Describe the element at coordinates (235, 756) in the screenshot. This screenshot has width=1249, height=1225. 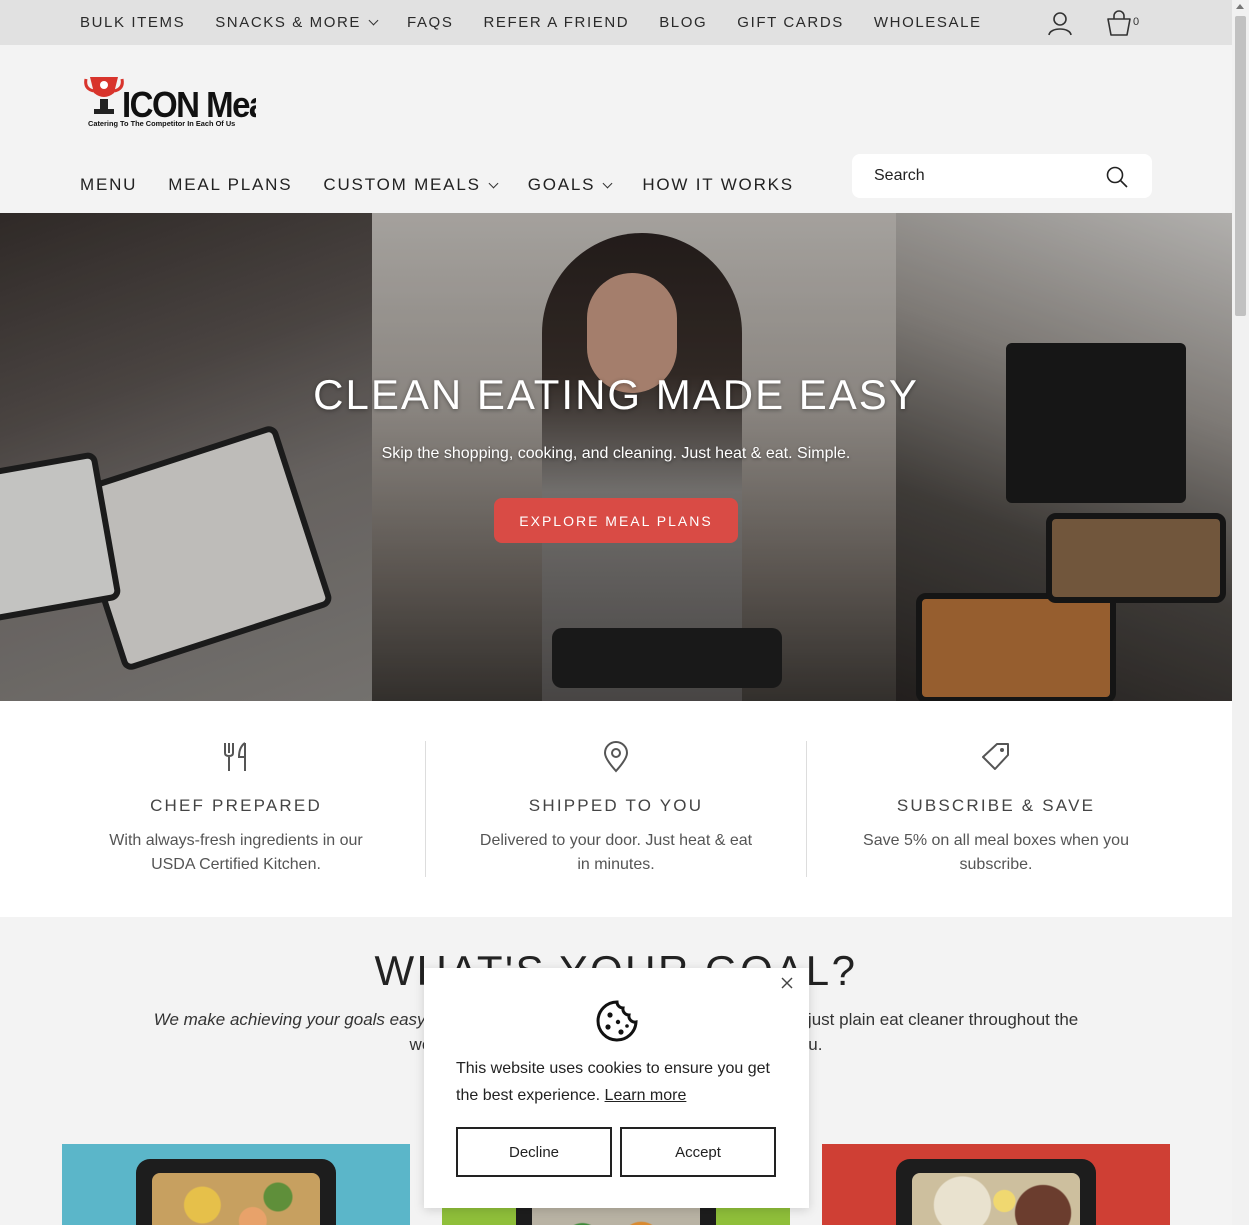
I see `utensils-icon` at that location.